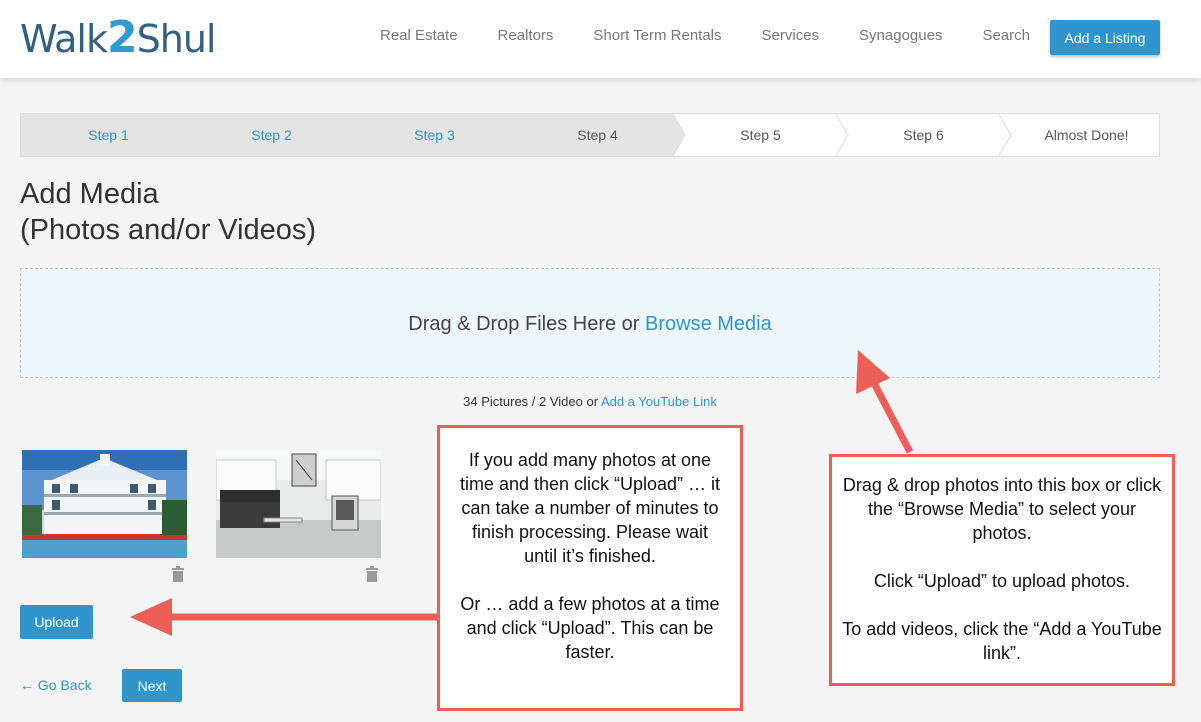 The height and width of the screenshot is (722, 1201). Describe the element at coordinates (434, 135) in the screenshot. I see `step-3: Step 3` at that location.